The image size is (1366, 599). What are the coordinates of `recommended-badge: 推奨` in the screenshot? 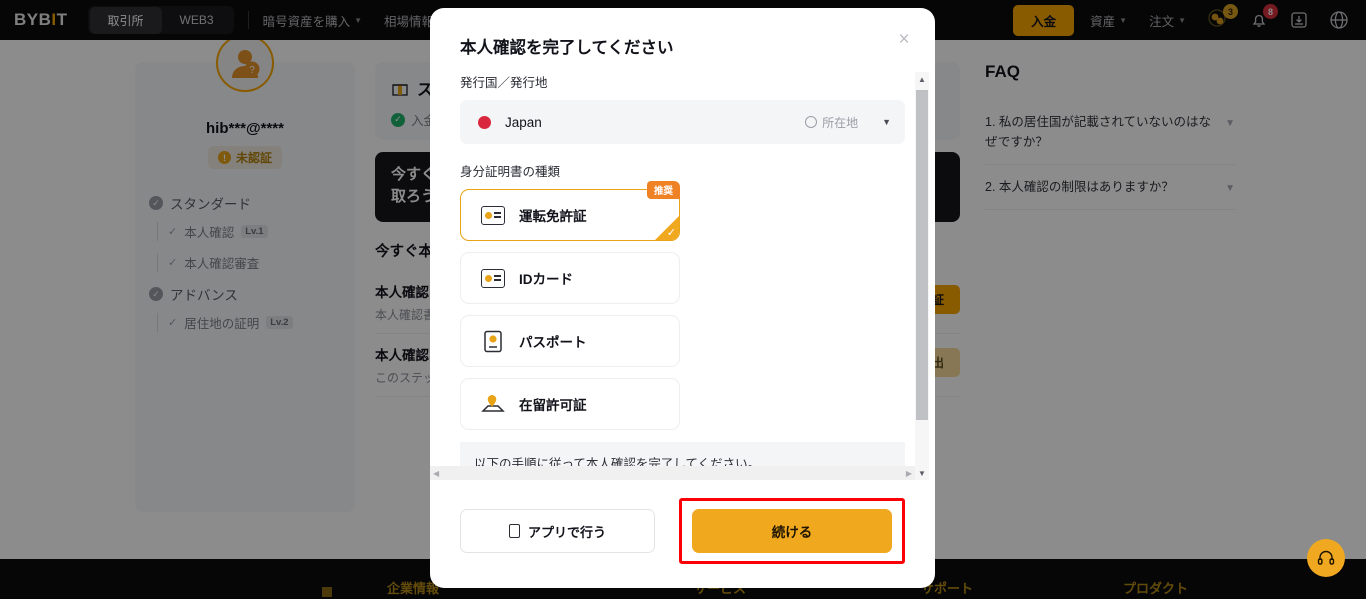 It's located at (663, 190).